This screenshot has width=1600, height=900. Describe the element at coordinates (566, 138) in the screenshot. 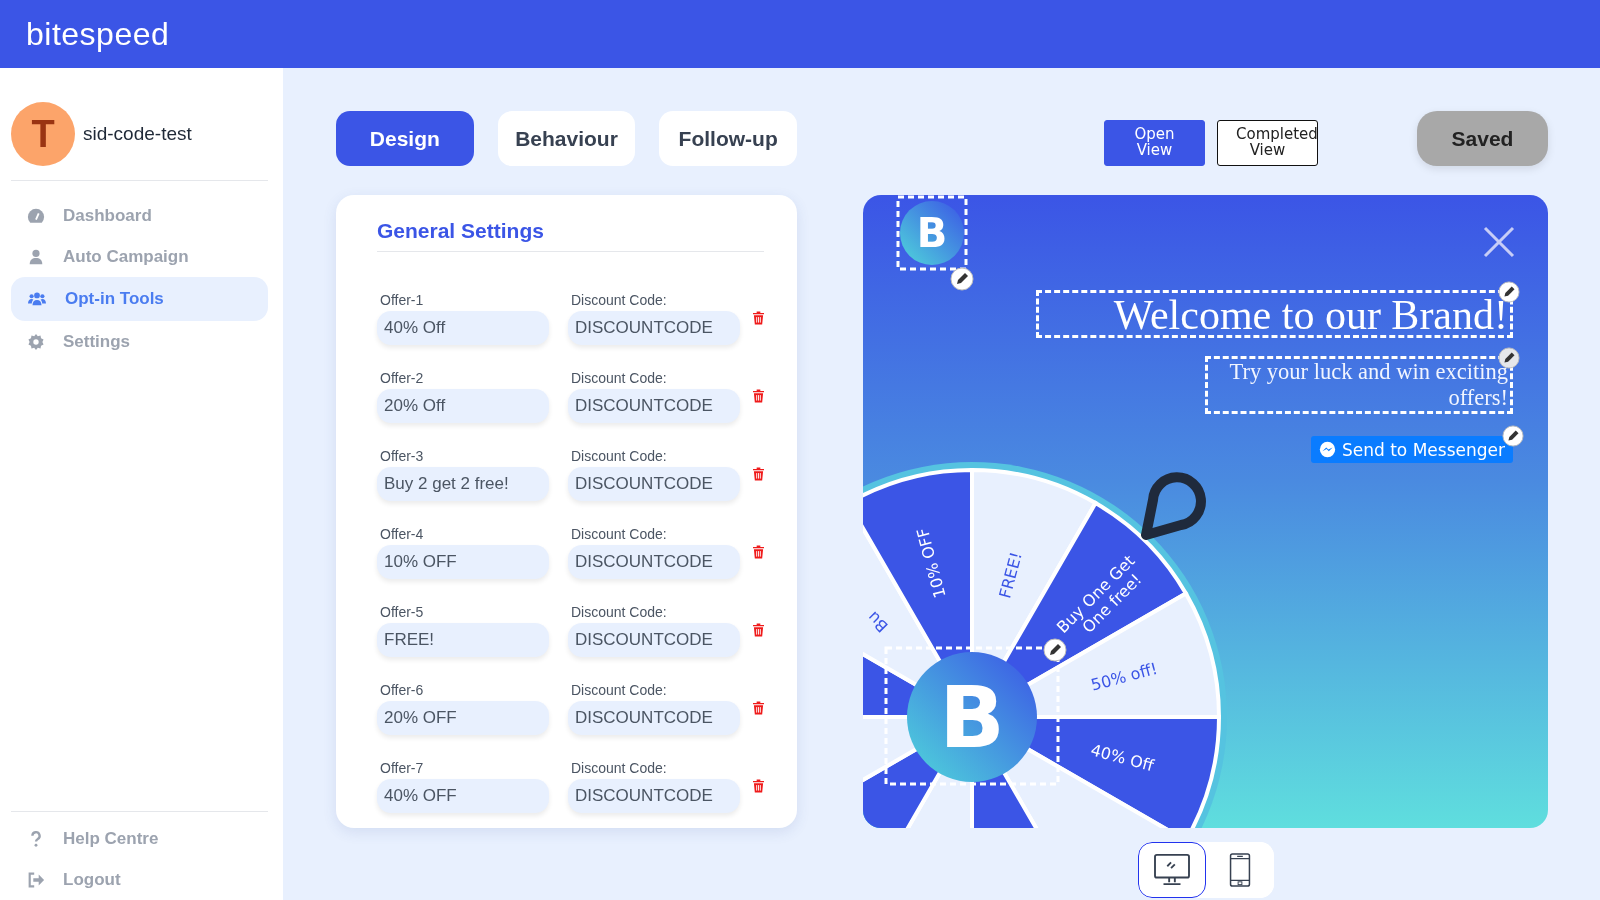

I see `tab: Behaviour` at that location.